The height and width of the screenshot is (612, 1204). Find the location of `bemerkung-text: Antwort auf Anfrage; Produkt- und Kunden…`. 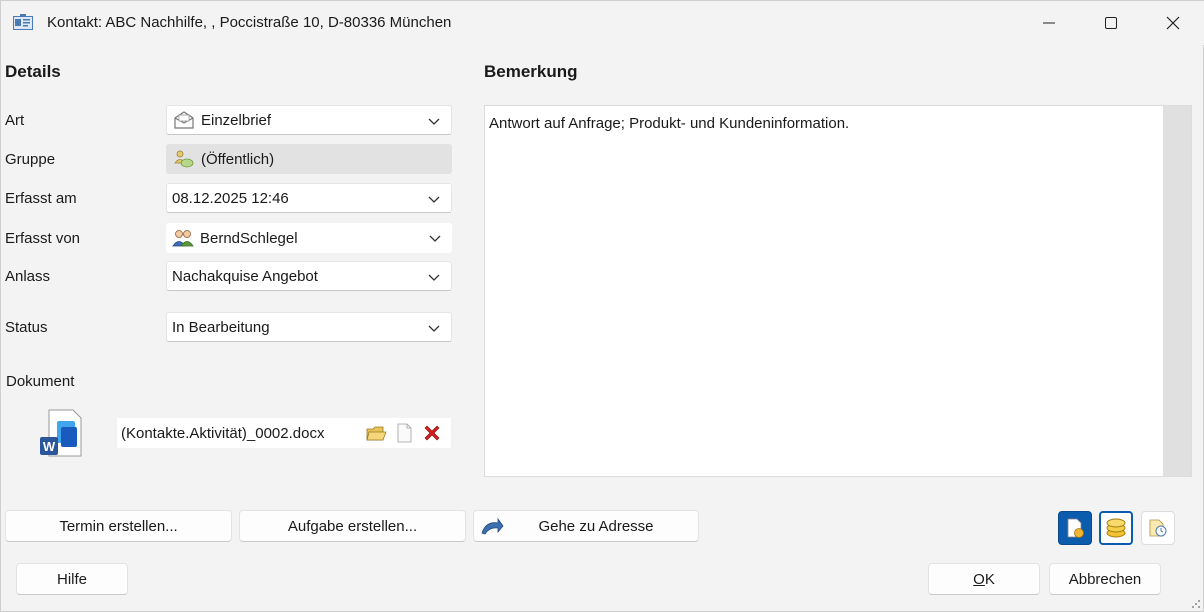

bemerkung-text: Antwort auf Anfrage; Produkt- und Kunden… is located at coordinates (669, 123).